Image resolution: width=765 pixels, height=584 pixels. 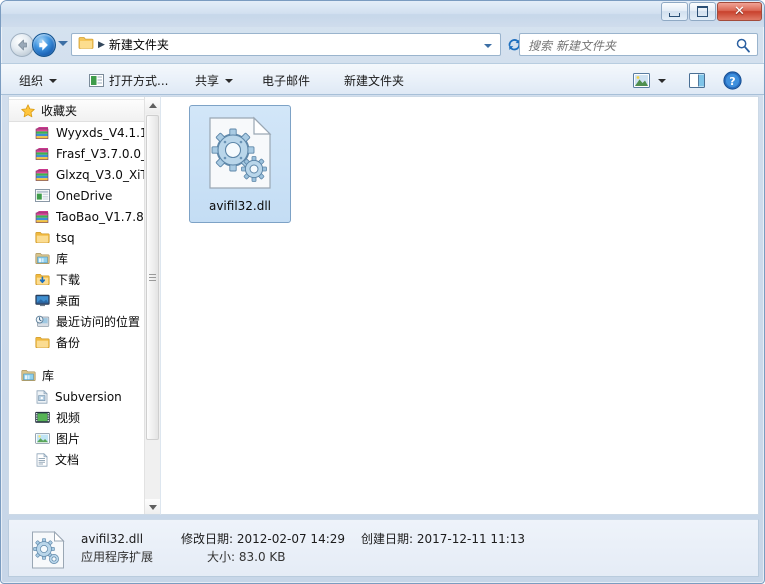 I want to click on subversion-icon, so click(x=42, y=396).